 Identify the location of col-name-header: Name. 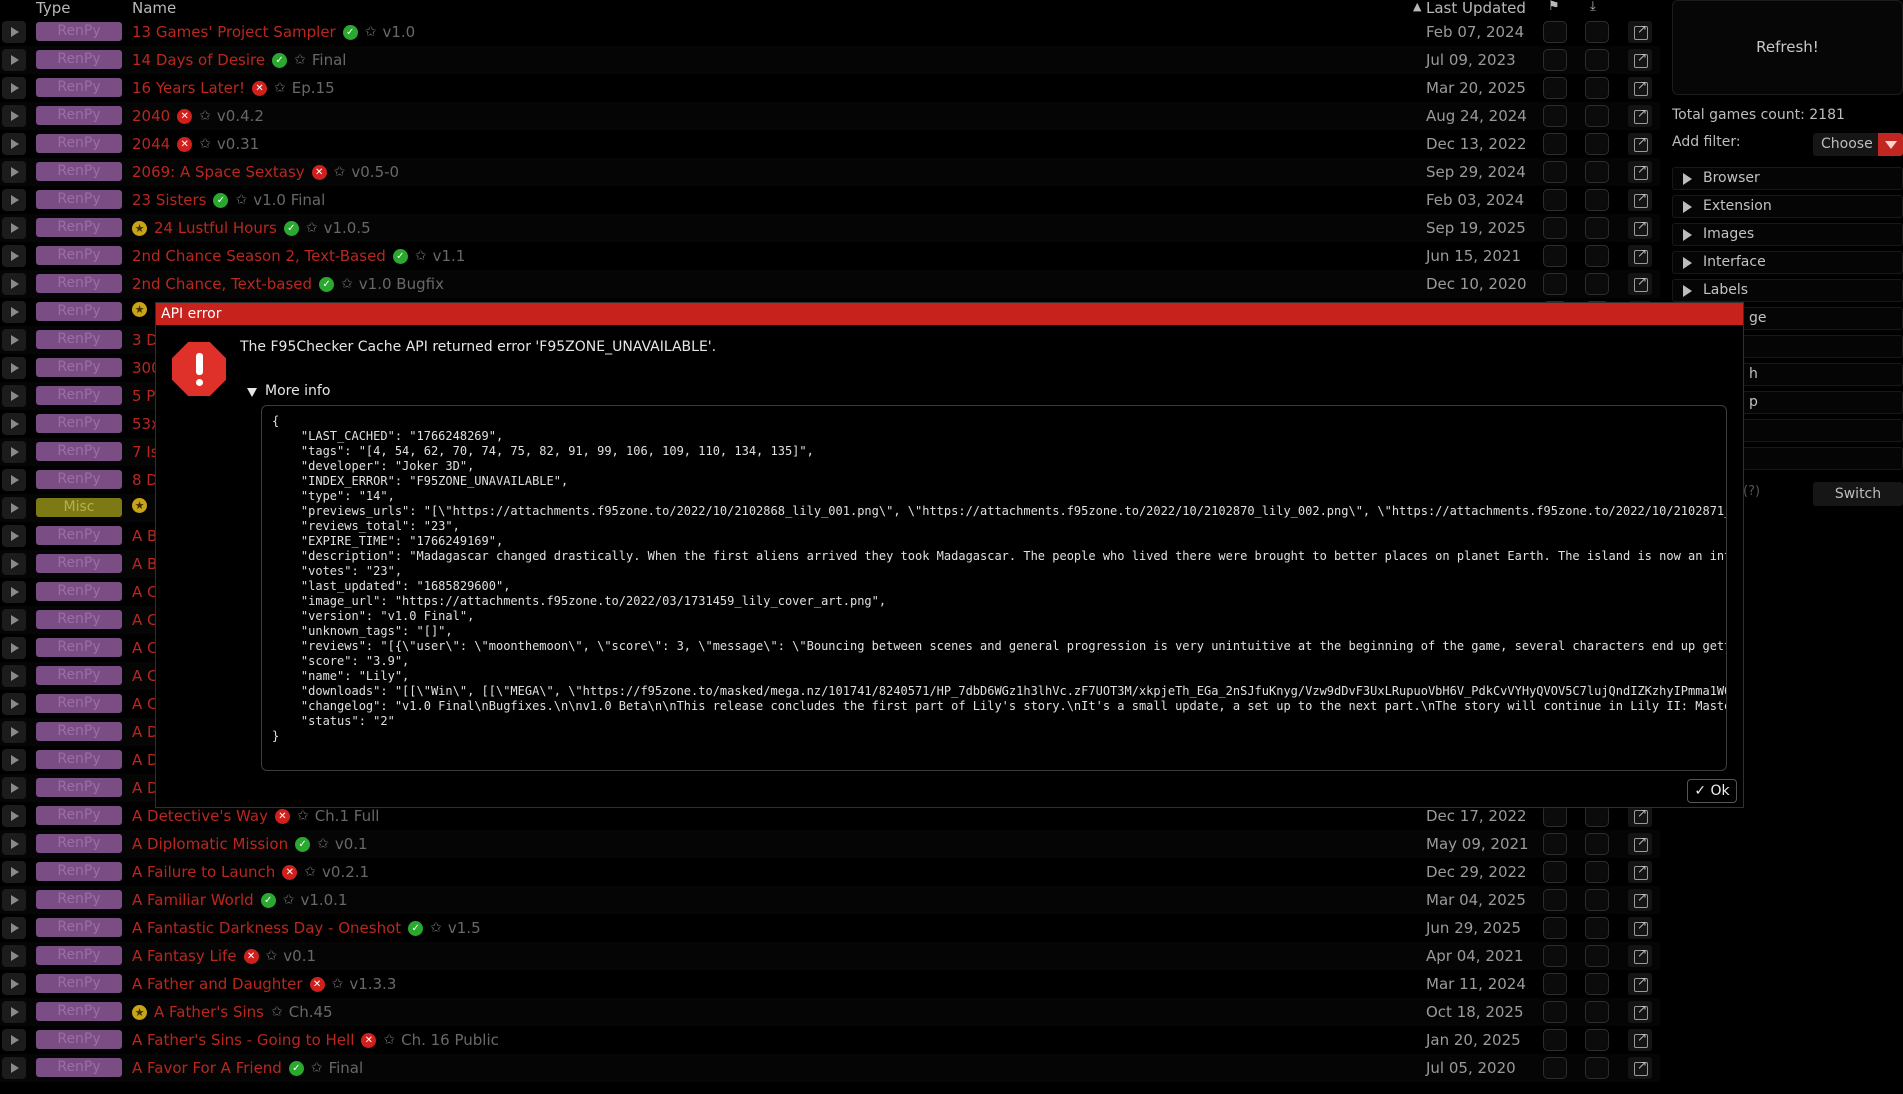
(154, 8).